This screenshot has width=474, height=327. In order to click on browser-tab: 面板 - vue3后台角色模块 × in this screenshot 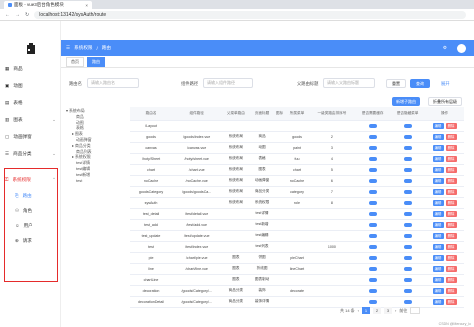, I will do `click(48, 5)`.